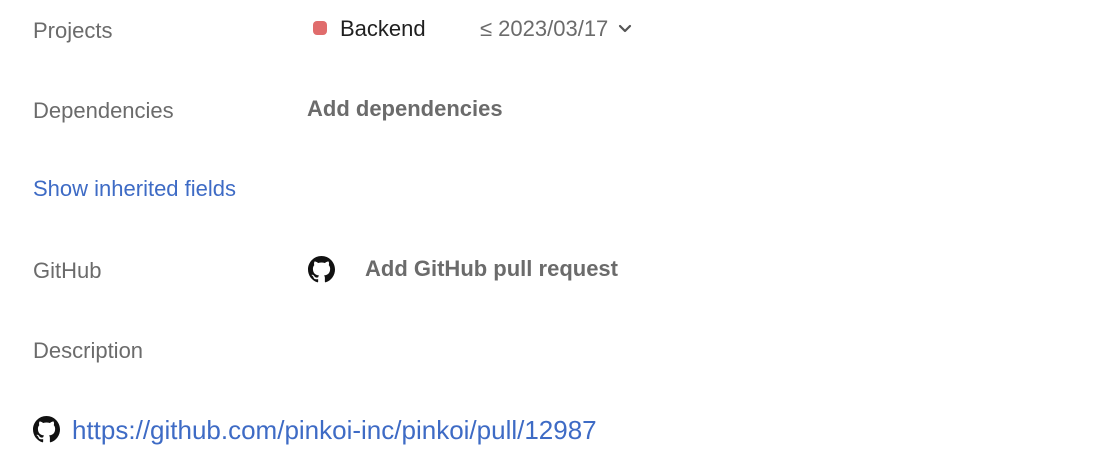  What do you see at coordinates (405, 109) in the screenshot?
I see `add-dependencies-button: Add dependencies` at bounding box center [405, 109].